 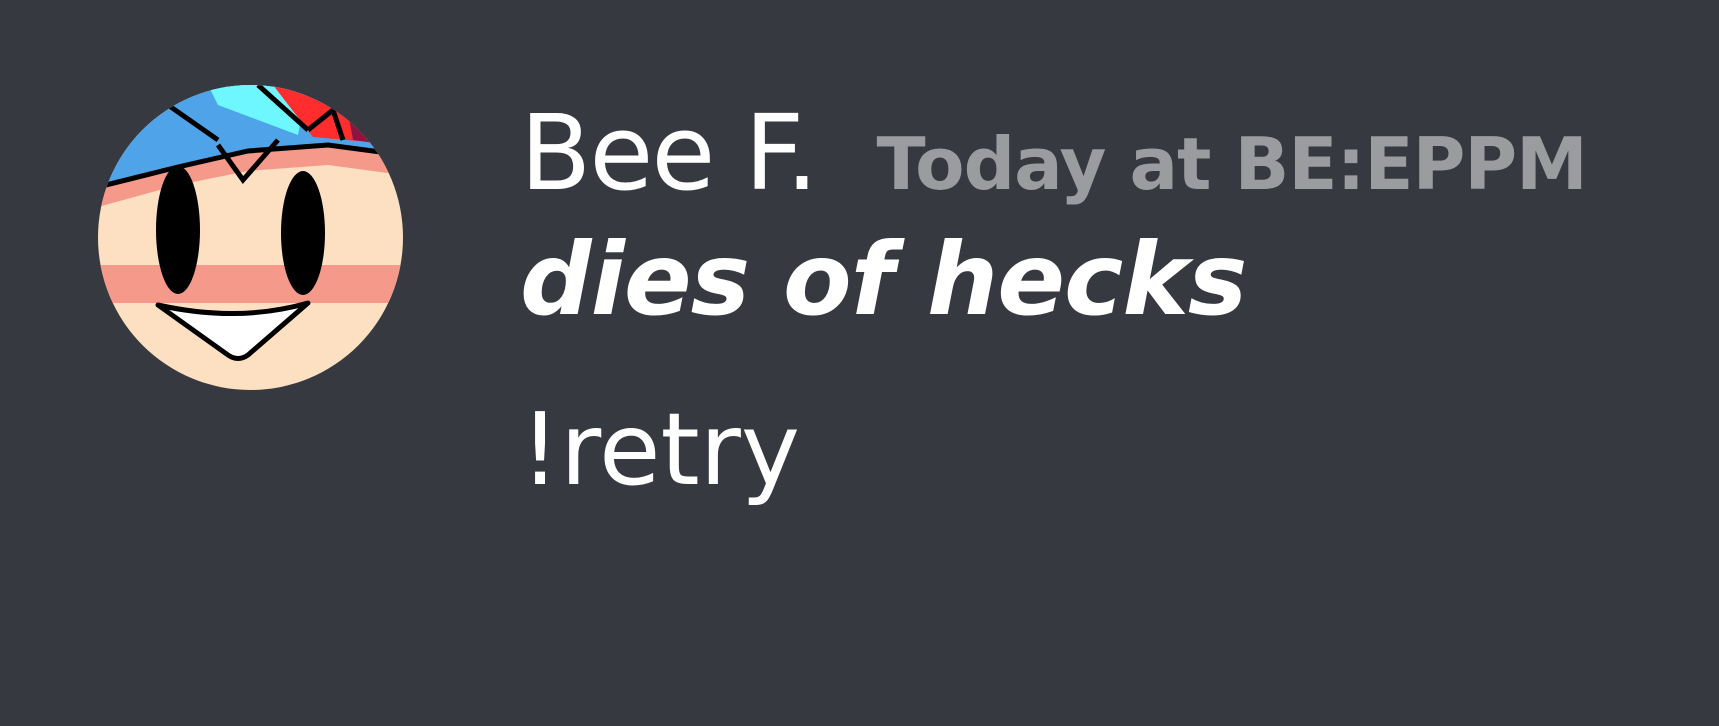 I want to click on message-header: Bee F. Today at BE:EPPM, so click(x=1099, y=153).